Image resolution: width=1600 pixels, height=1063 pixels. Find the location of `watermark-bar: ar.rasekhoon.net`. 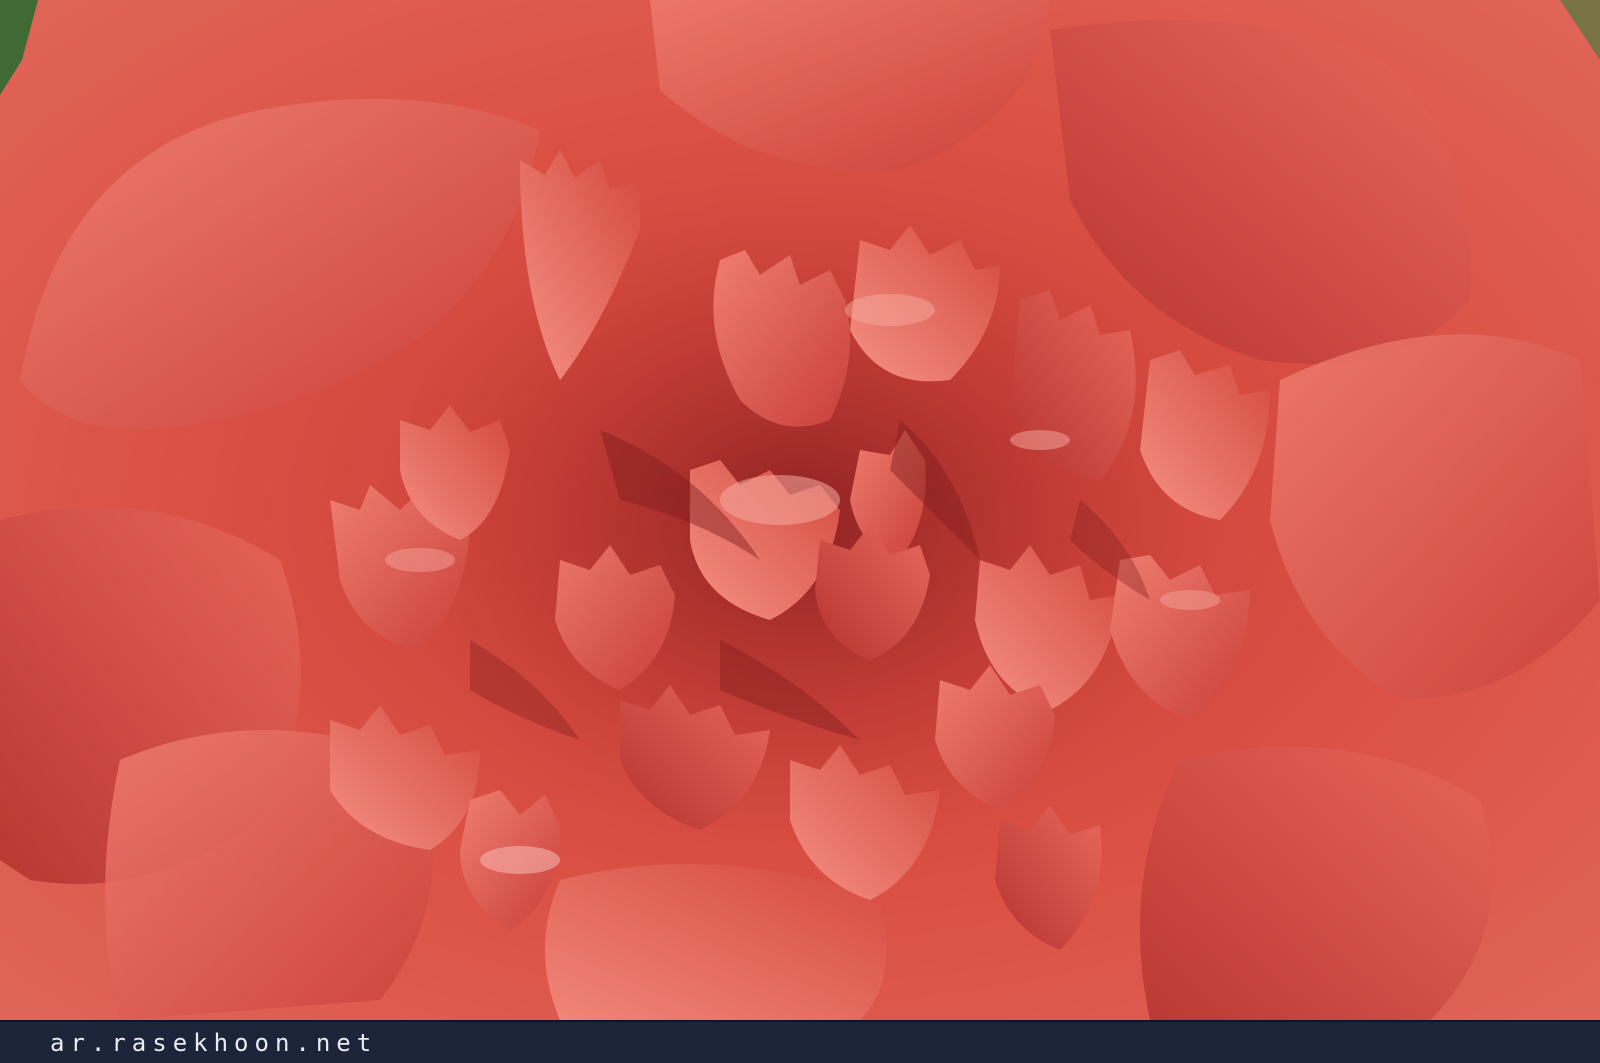

watermark-bar: ar.rasekhoon.net is located at coordinates (800, 1041).